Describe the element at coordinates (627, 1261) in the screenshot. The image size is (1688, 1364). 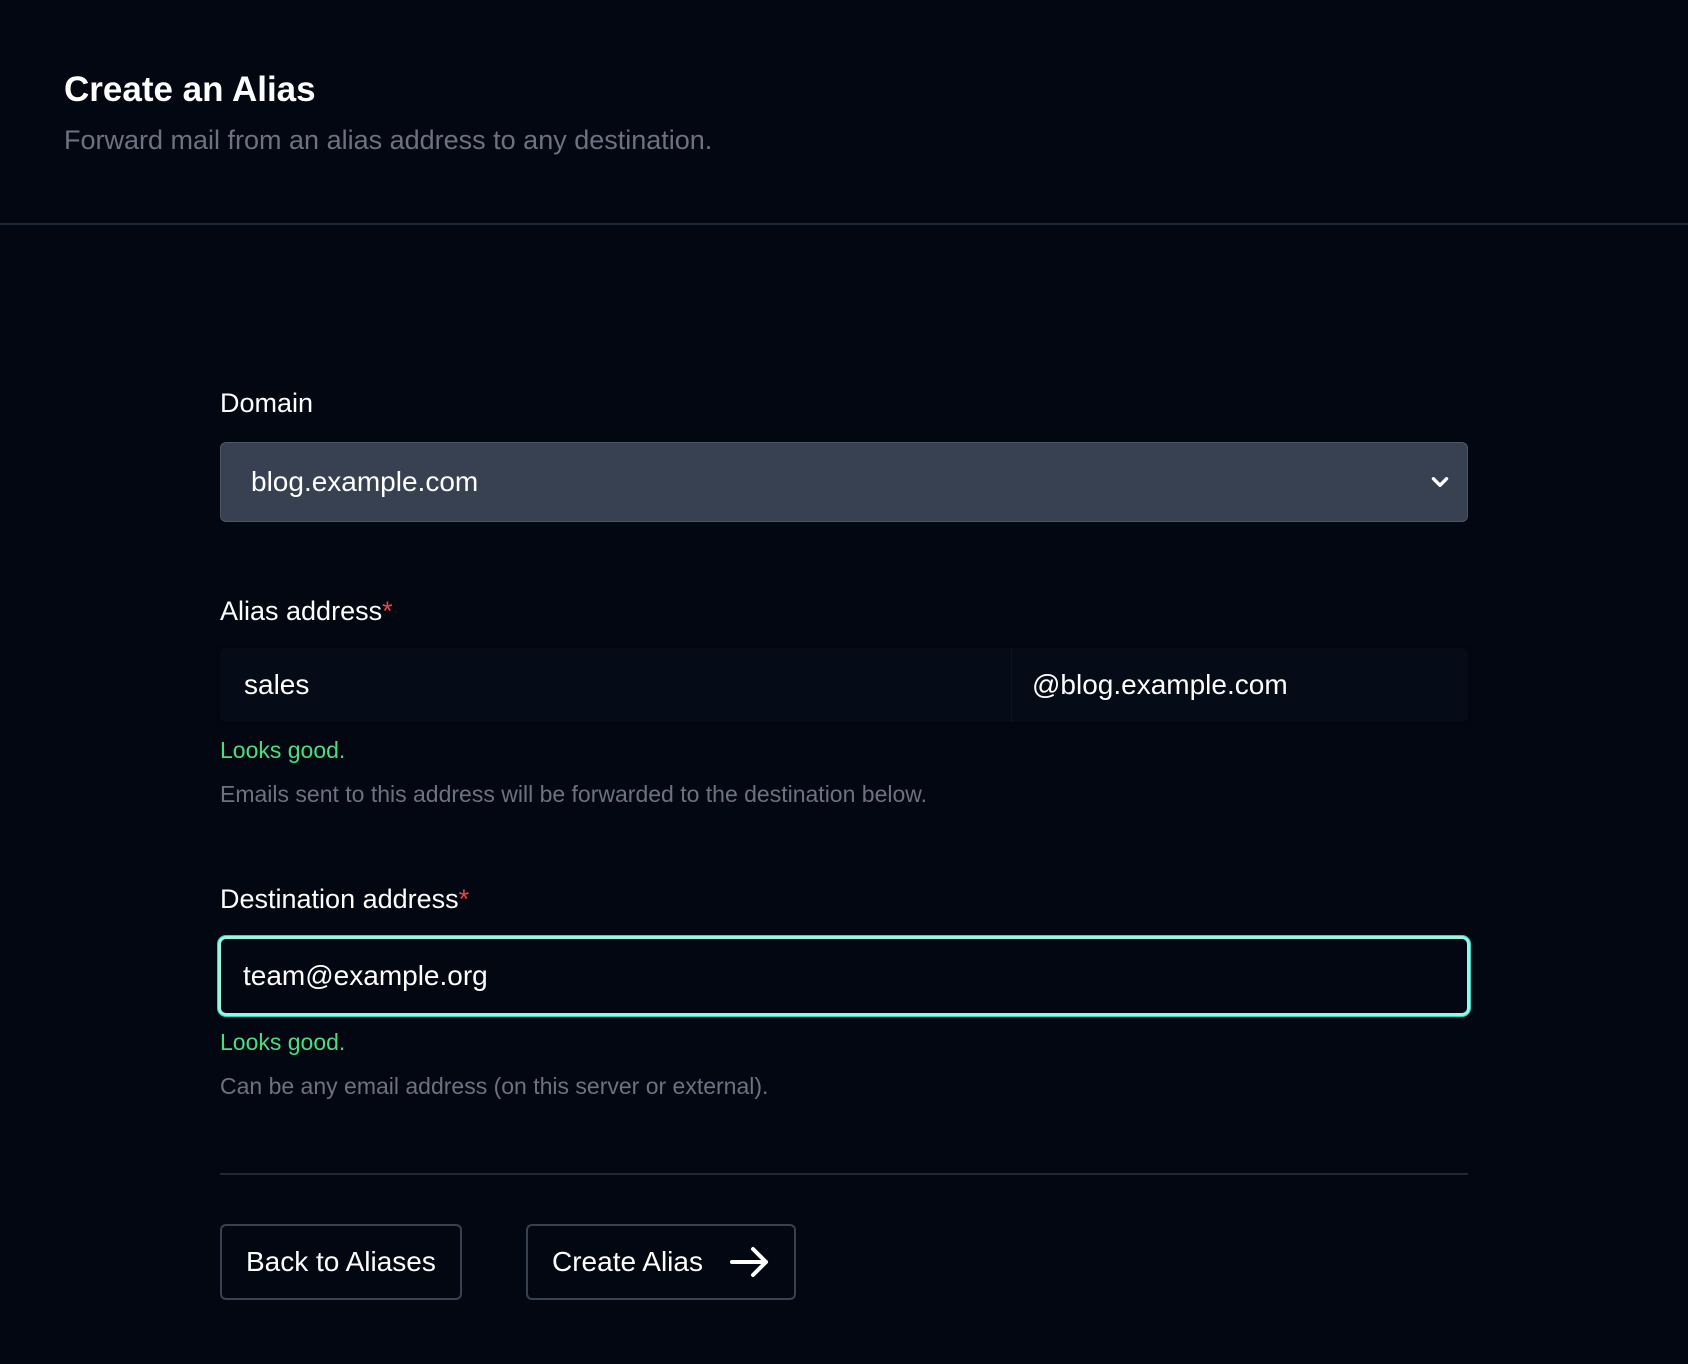
I see `create-alias-label: Create Alias` at that location.